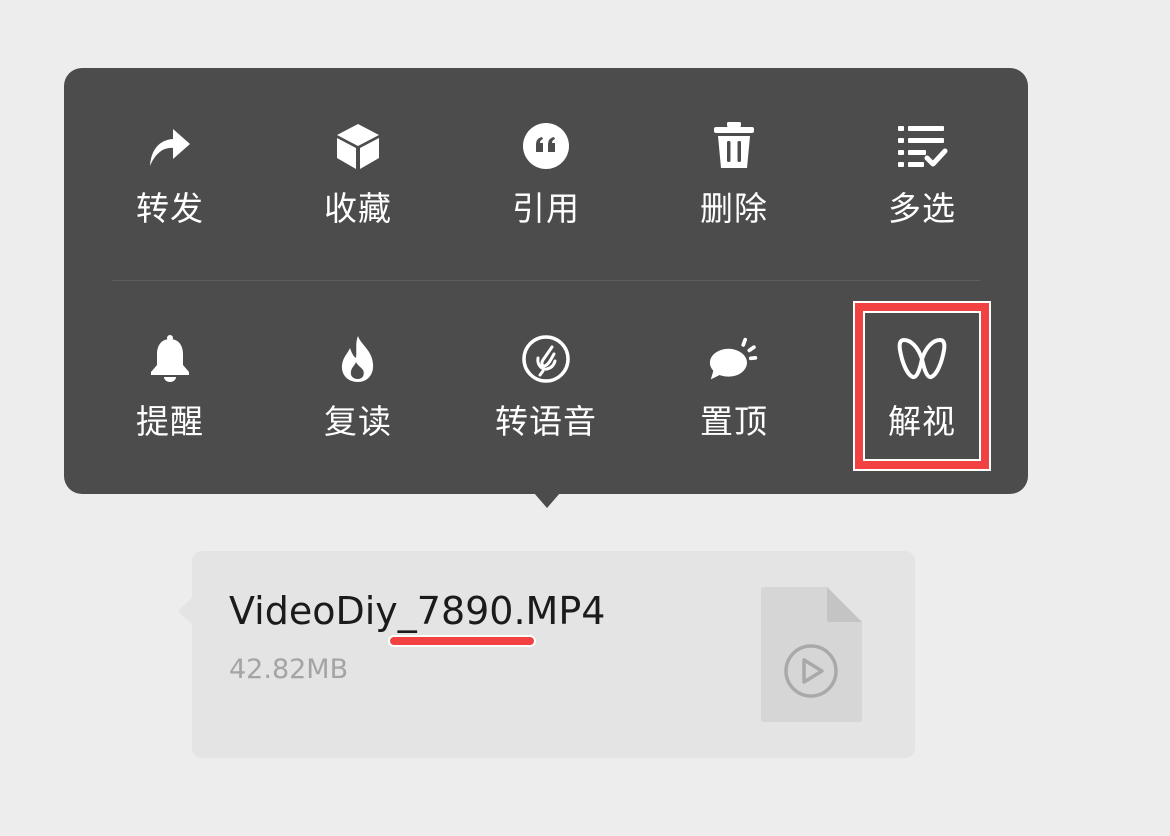 The width and height of the screenshot is (1170, 836). What do you see at coordinates (185, 611) in the screenshot?
I see `message-bubble-tail` at bounding box center [185, 611].